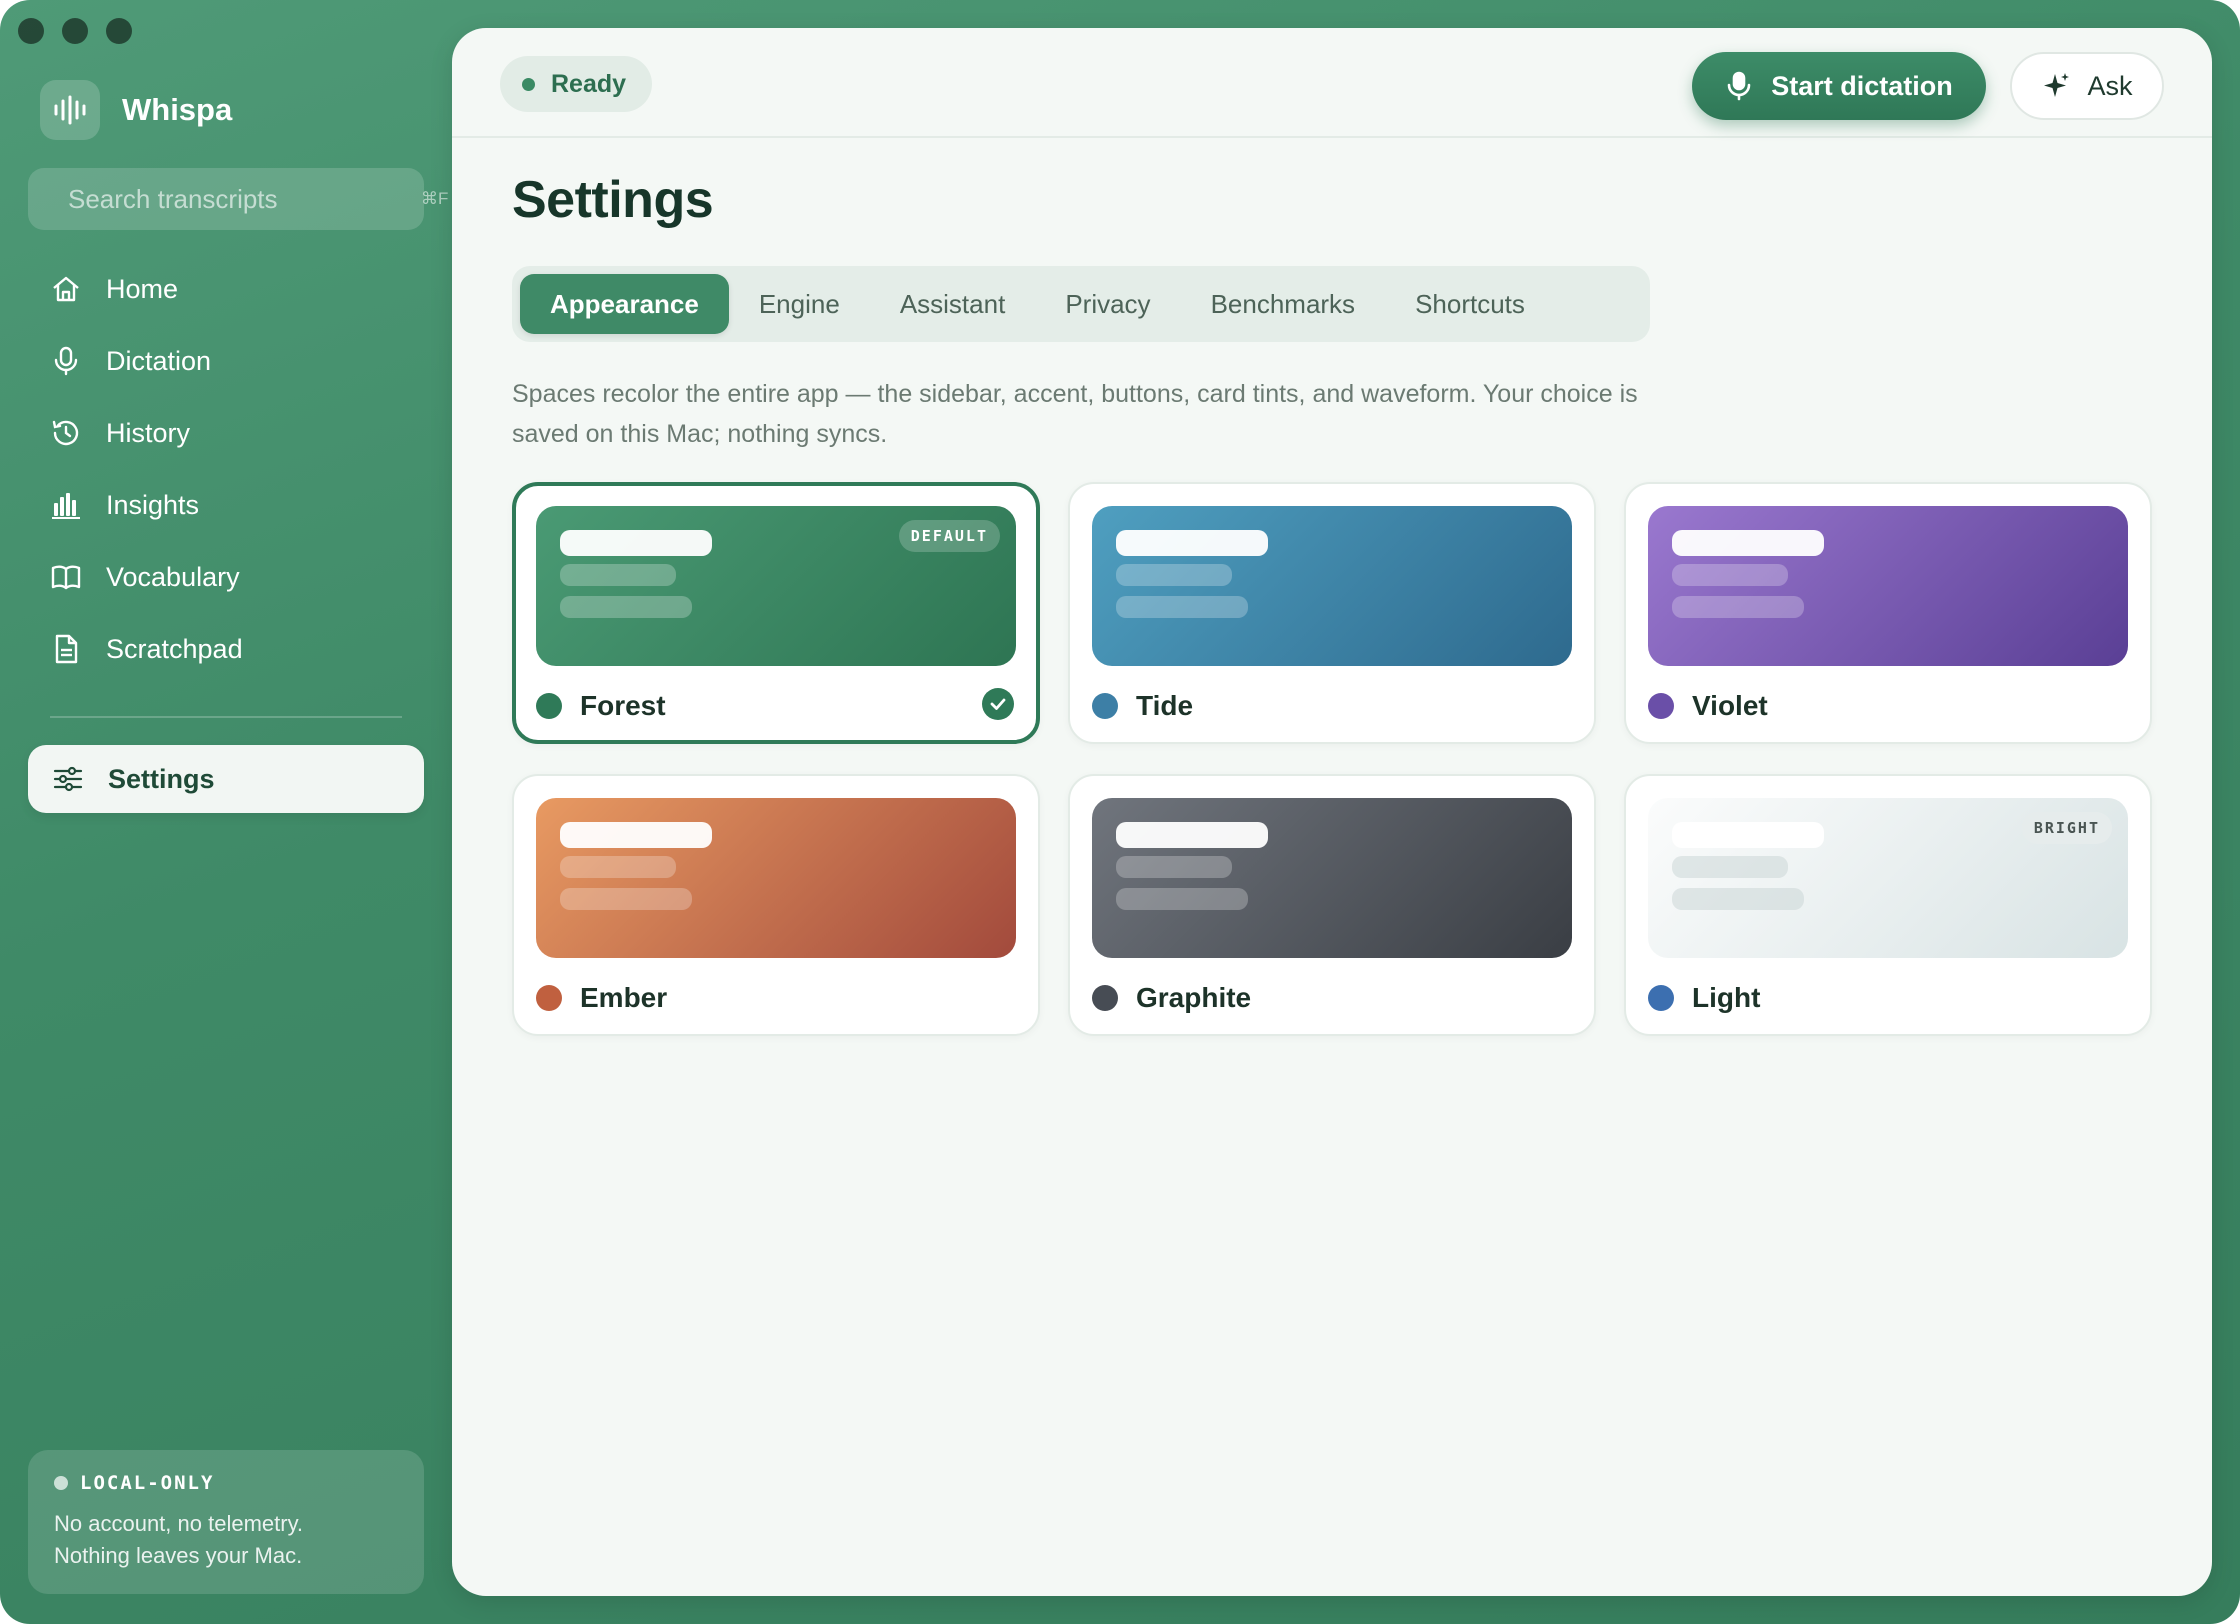 Image resolution: width=2240 pixels, height=1624 pixels. What do you see at coordinates (589, 83) in the screenshot?
I see `status-text: Ready` at bounding box center [589, 83].